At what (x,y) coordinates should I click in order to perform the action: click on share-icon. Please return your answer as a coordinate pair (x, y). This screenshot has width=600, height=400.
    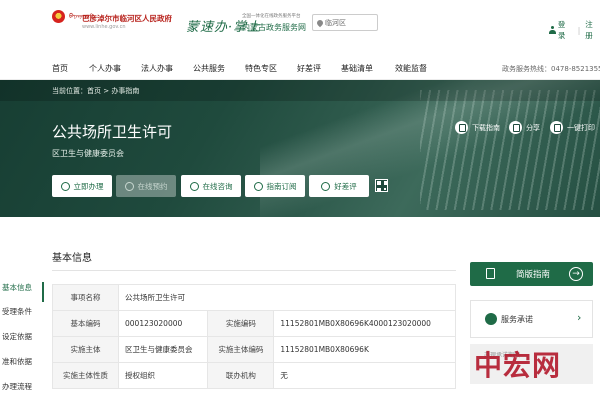
    Looking at the image, I should click on (515, 127).